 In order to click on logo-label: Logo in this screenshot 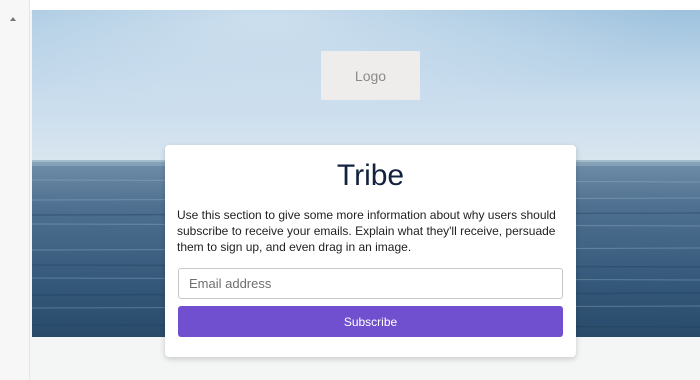, I will do `click(370, 75)`.